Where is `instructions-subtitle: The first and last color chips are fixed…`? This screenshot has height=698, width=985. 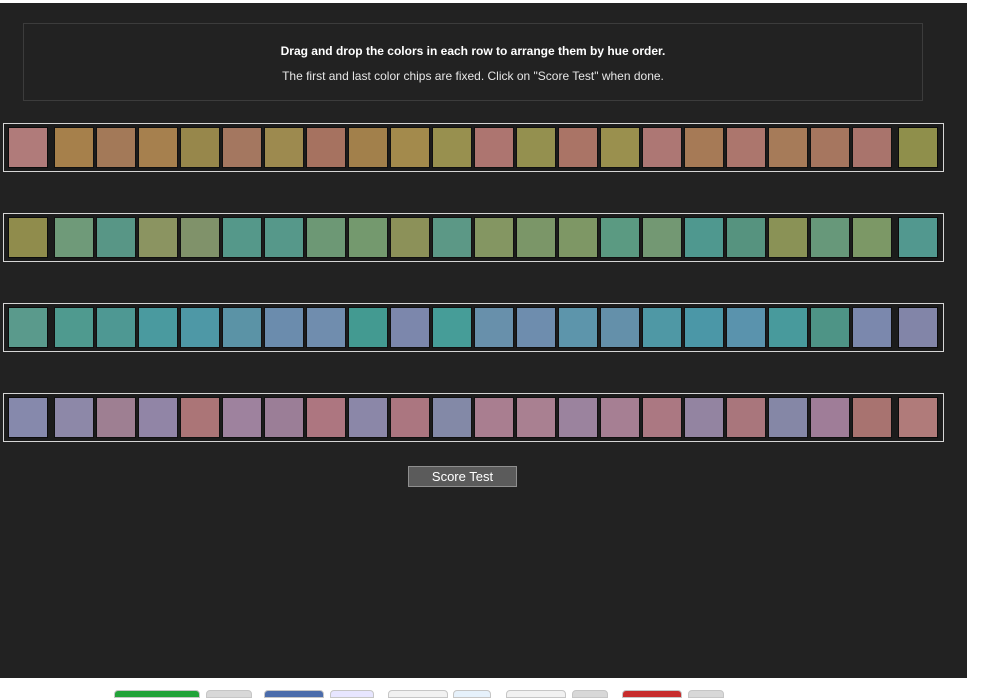
instructions-subtitle: The first and last color chips are fixed… is located at coordinates (473, 76).